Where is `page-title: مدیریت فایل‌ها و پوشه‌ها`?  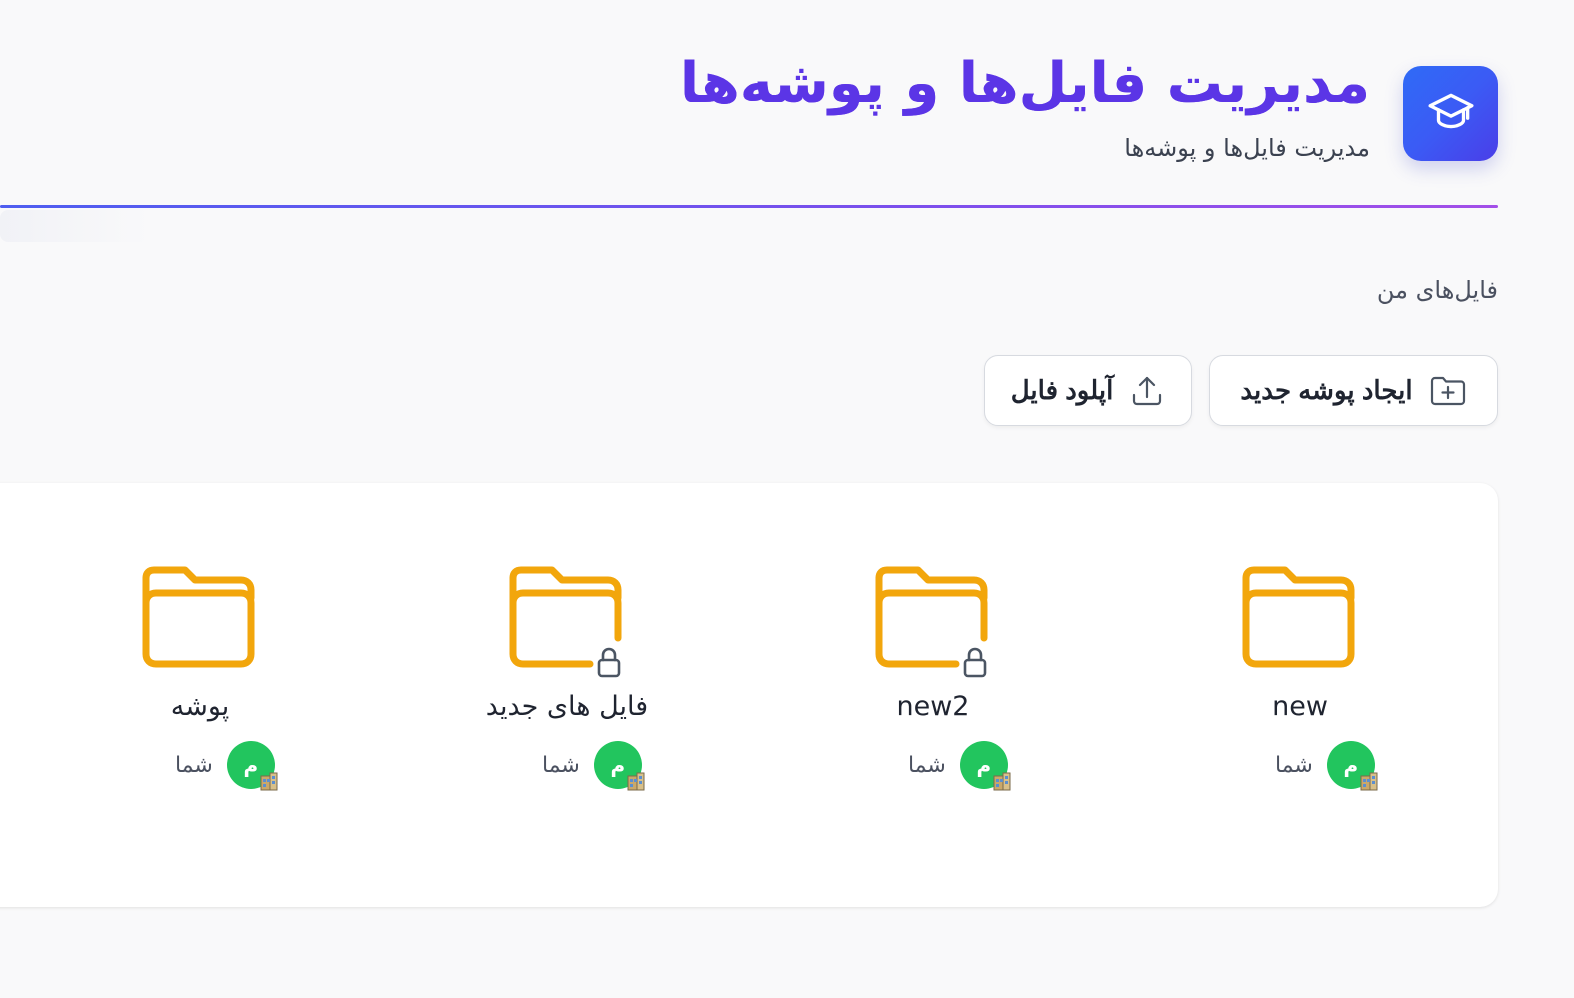 page-title: مدیریت فایل‌ها و پوشه‌ها is located at coordinates (1025, 84).